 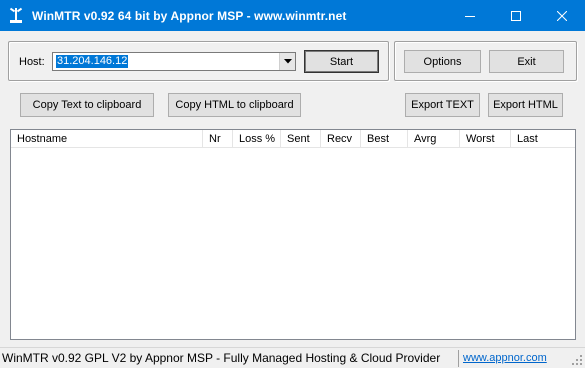 What do you see at coordinates (442, 105) in the screenshot?
I see `export-text-button: Export TEXT` at bounding box center [442, 105].